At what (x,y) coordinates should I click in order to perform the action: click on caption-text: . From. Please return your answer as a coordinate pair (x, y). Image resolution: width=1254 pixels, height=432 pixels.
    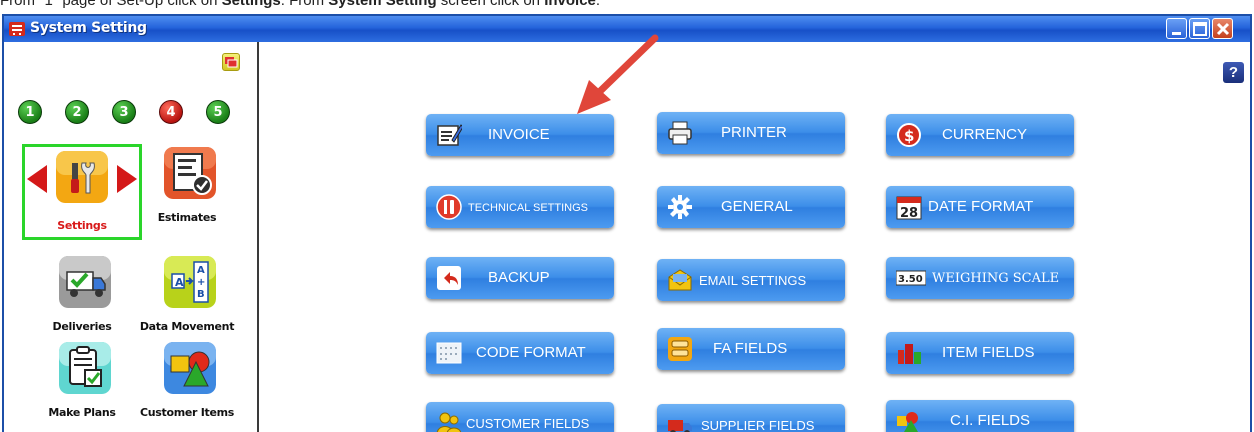
    Looking at the image, I should click on (304, 4).